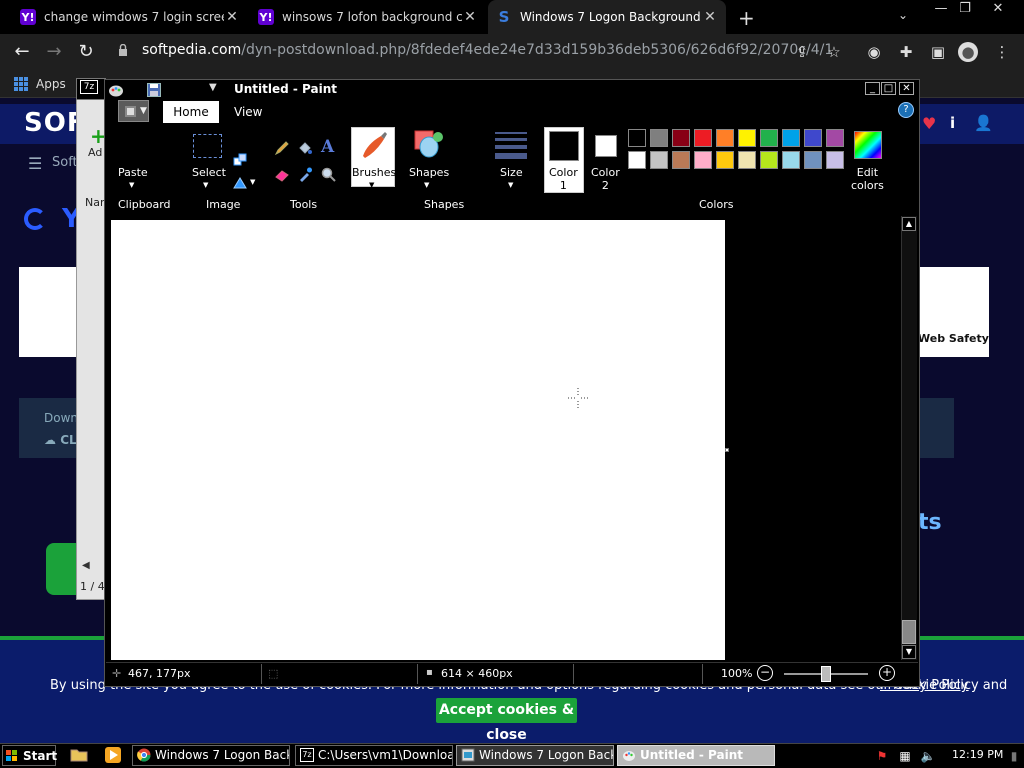 The width and height of the screenshot is (1024, 768). I want to click on browser-tab-2: Y! winsows 7 lofon background change ✕, so click(368, 17).